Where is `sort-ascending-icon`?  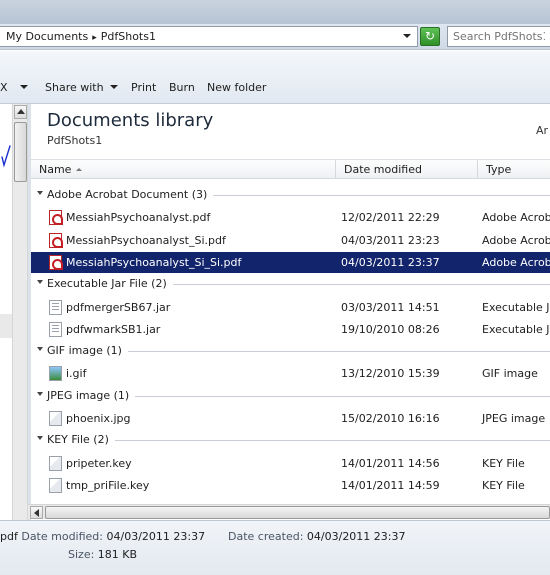
sort-ascending-icon is located at coordinates (79, 169).